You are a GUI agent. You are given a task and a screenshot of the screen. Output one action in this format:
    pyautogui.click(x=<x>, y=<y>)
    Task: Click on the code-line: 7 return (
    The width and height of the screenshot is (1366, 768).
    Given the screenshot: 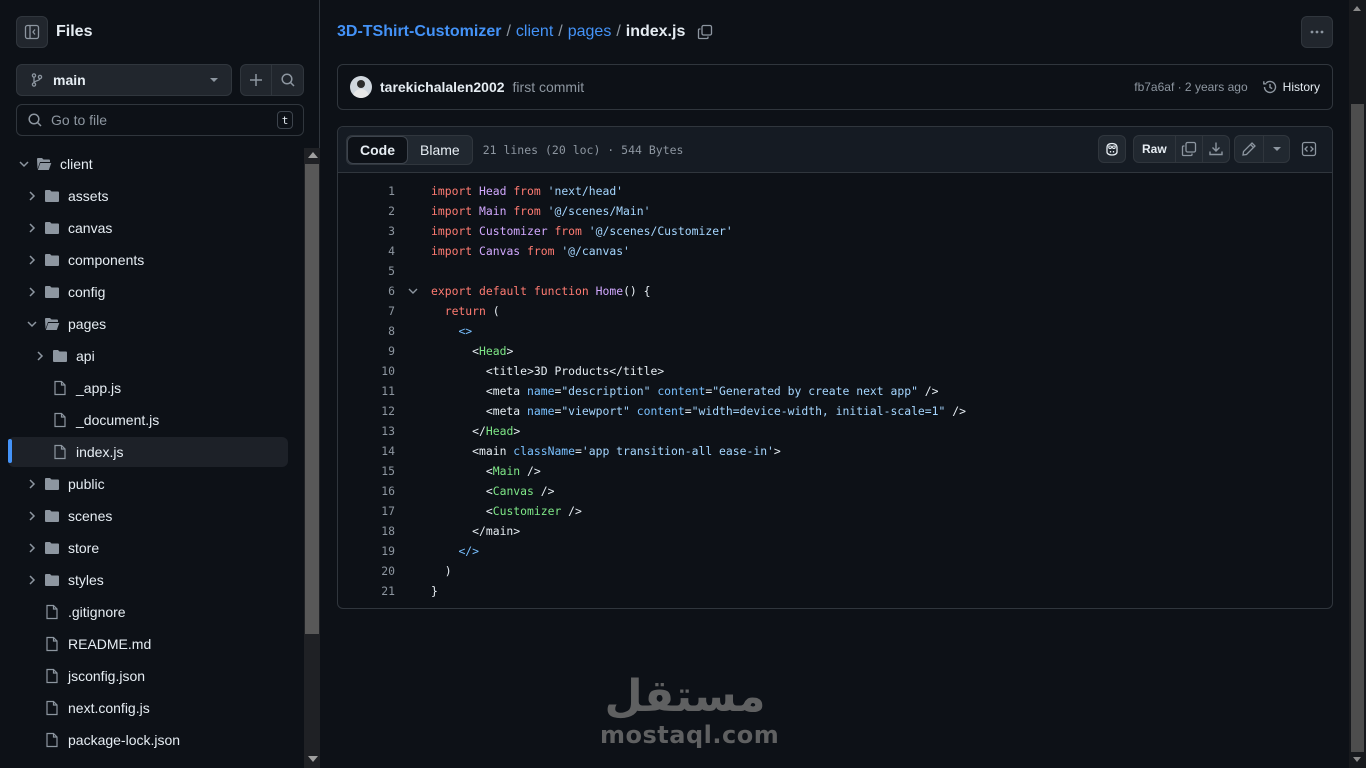 What is the action you would take?
    pyautogui.click(x=835, y=311)
    